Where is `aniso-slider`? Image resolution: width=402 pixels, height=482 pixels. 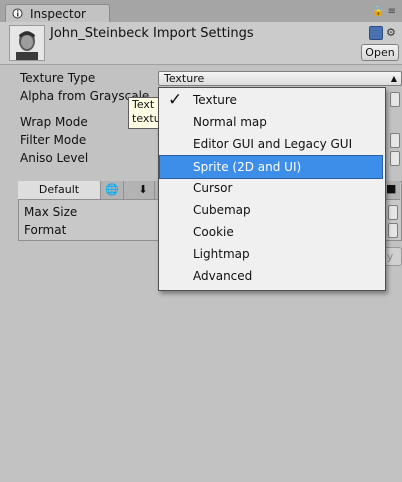 aniso-slider is located at coordinates (395, 158).